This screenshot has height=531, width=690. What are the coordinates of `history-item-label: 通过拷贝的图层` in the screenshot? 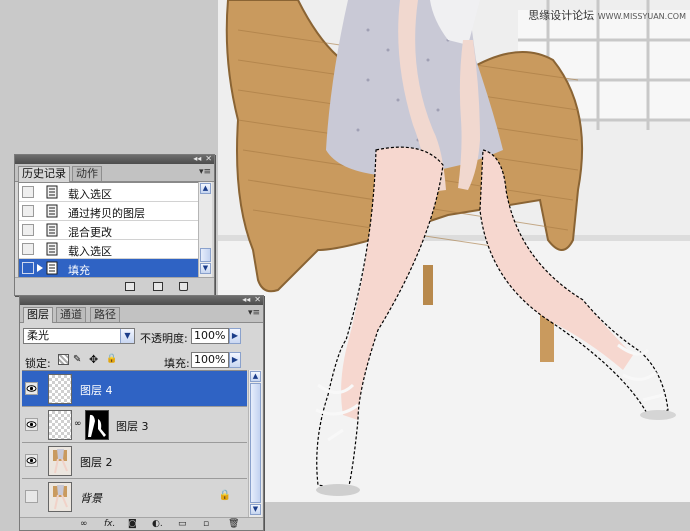 It's located at (106, 213).